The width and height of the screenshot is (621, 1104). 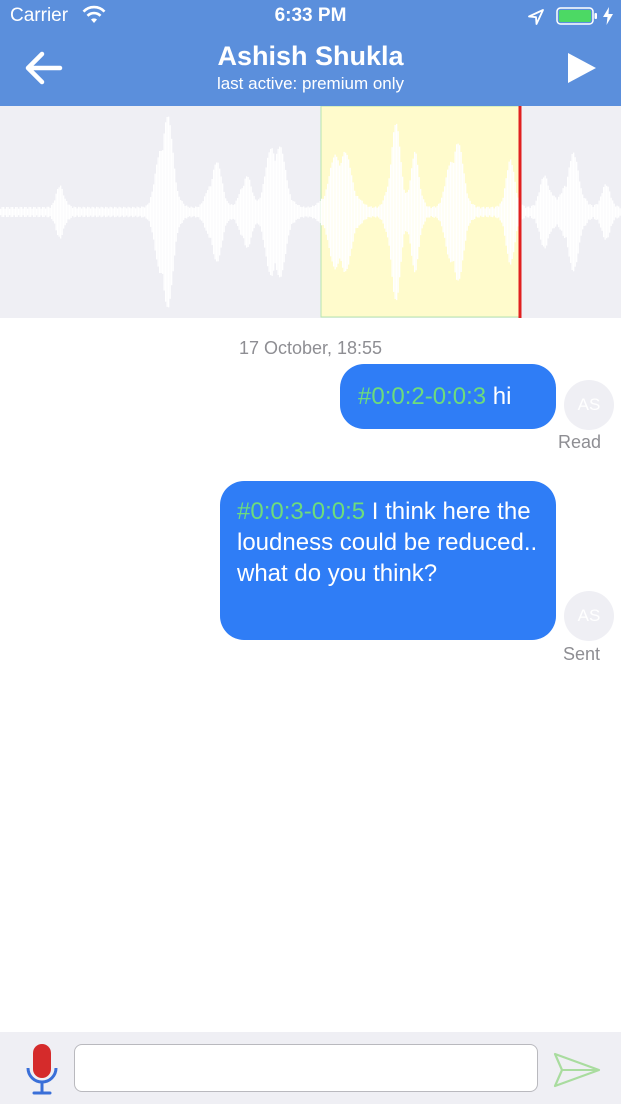 I want to click on message-input, so click(x=306, y=1068).